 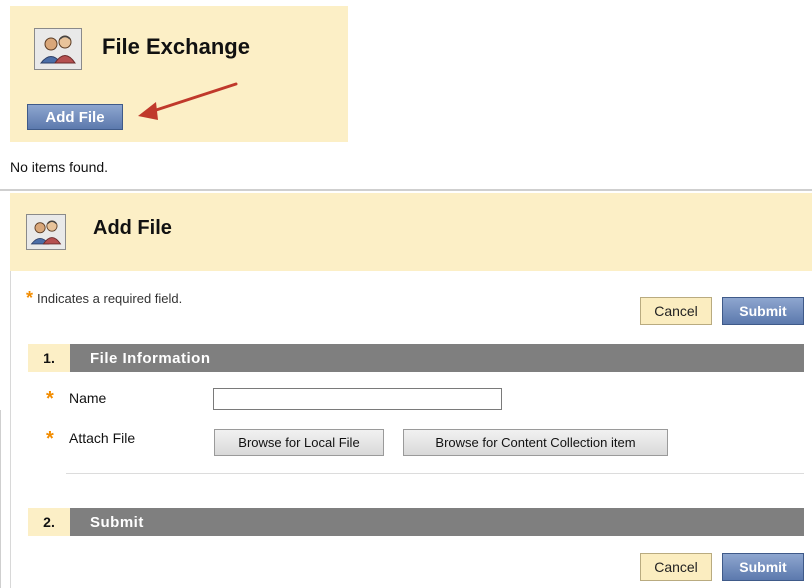 What do you see at coordinates (75, 117) in the screenshot?
I see `add-file-button: Add File` at bounding box center [75, 117].